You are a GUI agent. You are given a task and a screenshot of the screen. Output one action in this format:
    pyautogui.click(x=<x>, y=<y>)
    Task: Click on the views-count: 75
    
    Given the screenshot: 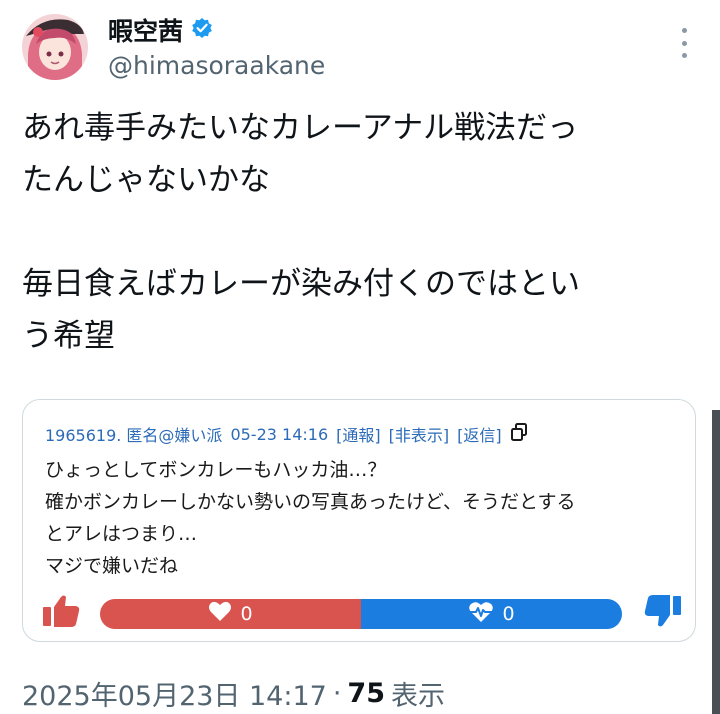 What is the action you would take?
    pyautogui.click(x=366, y=693)
    